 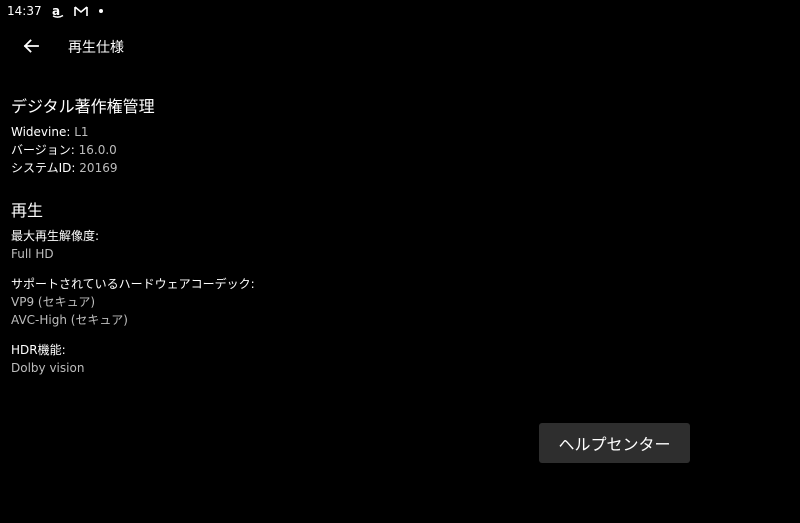 What do you see at coordinates (100, 11) in the screenshot?
I see `notification-dot-icon` at bounding box center [100, 11].